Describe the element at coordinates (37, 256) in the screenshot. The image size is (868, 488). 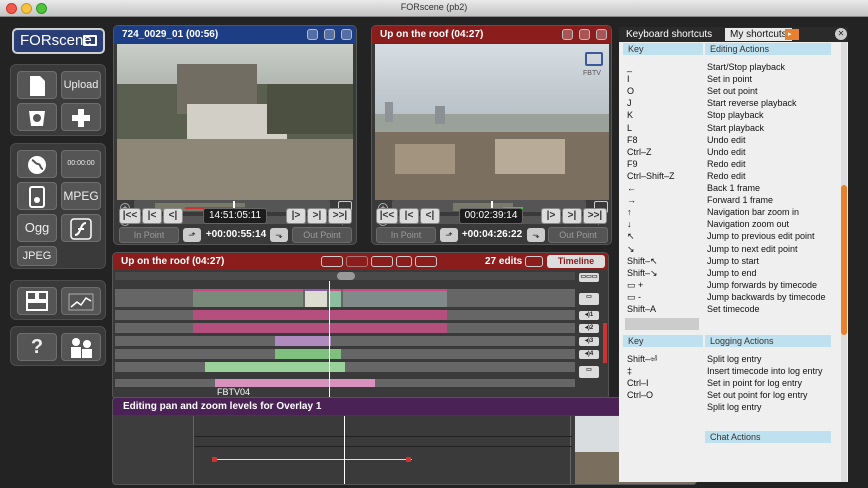
I see `jpeg-button: JPEG` at that location.